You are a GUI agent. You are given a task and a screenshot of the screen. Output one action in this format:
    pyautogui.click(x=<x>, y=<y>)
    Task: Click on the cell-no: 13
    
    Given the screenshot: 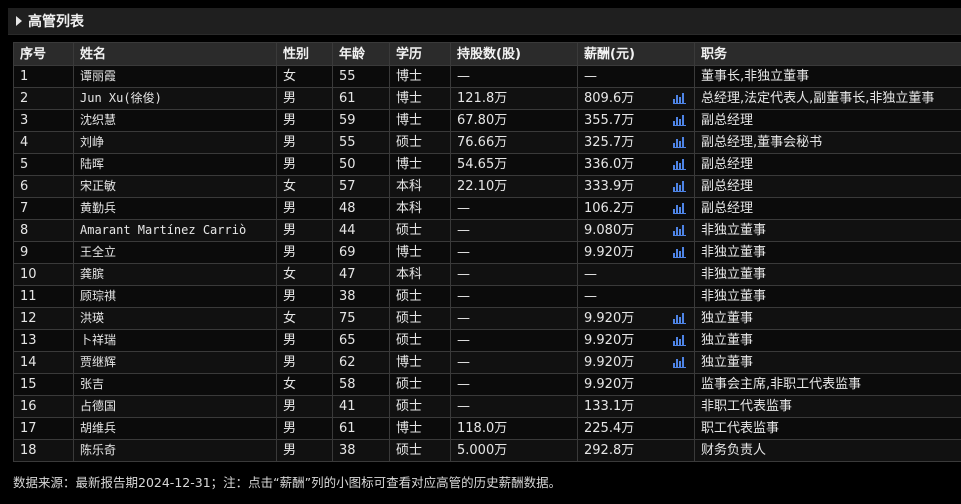 What is the action you would take?
    pyautogui.click(x=43, y=340)
    